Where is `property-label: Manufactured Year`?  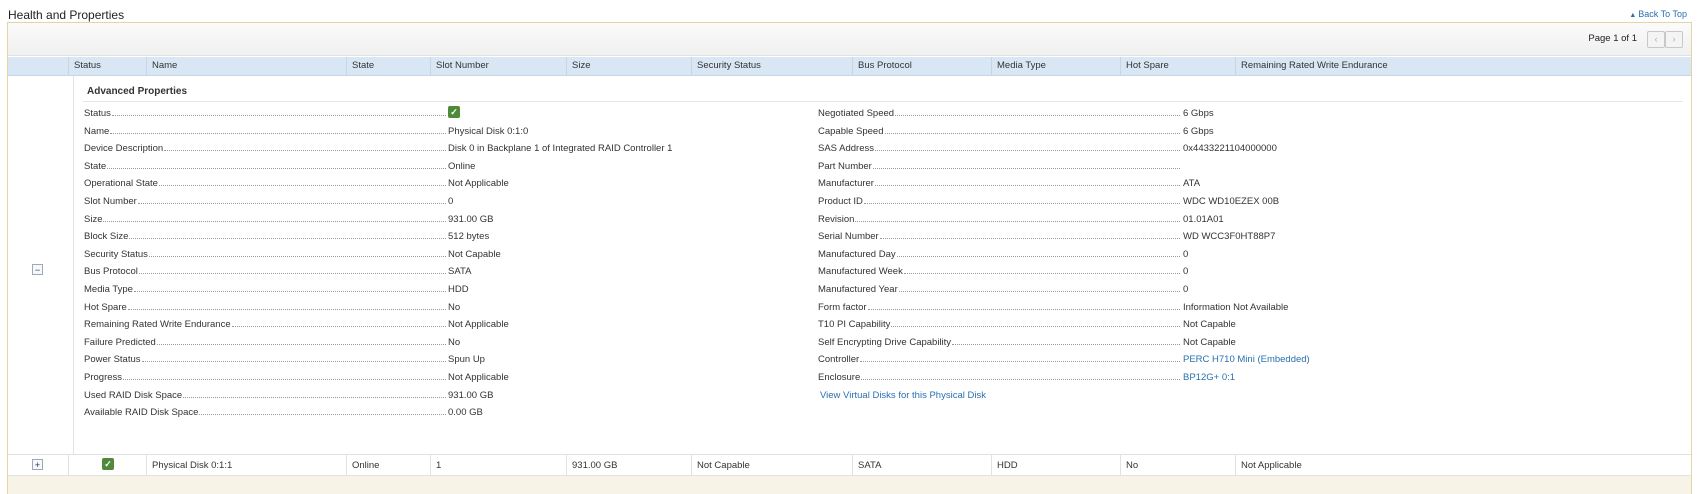
property-label: Manufactured Year is located at coordinates (858, 289).